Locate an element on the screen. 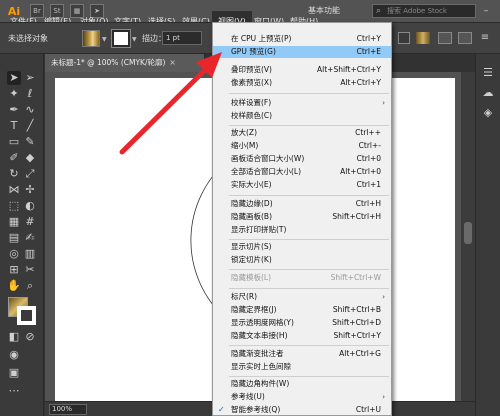 Image resolution: width=500 pixels, height=416 pixels. artboard-icon: ⊞ is located at coordinates (14, 270).